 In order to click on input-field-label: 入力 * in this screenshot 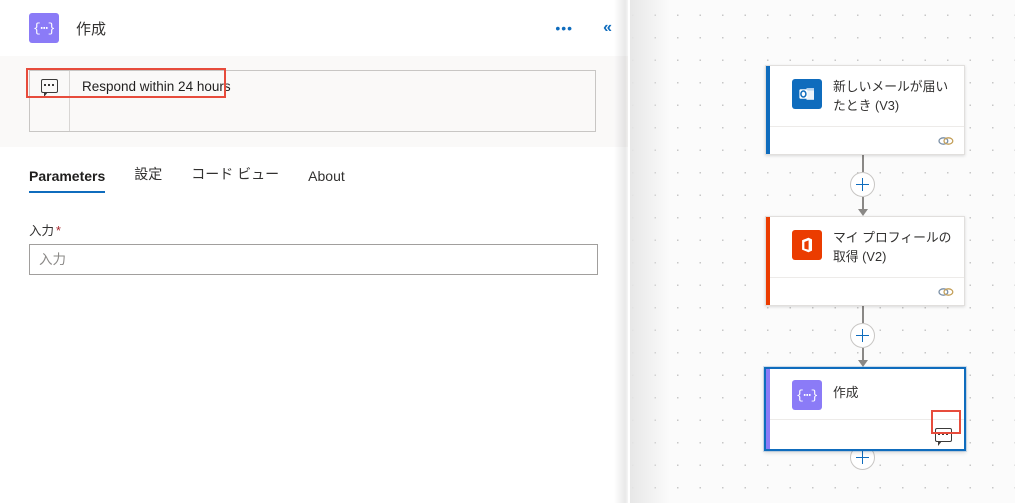, I will do `click(313, 229)`.